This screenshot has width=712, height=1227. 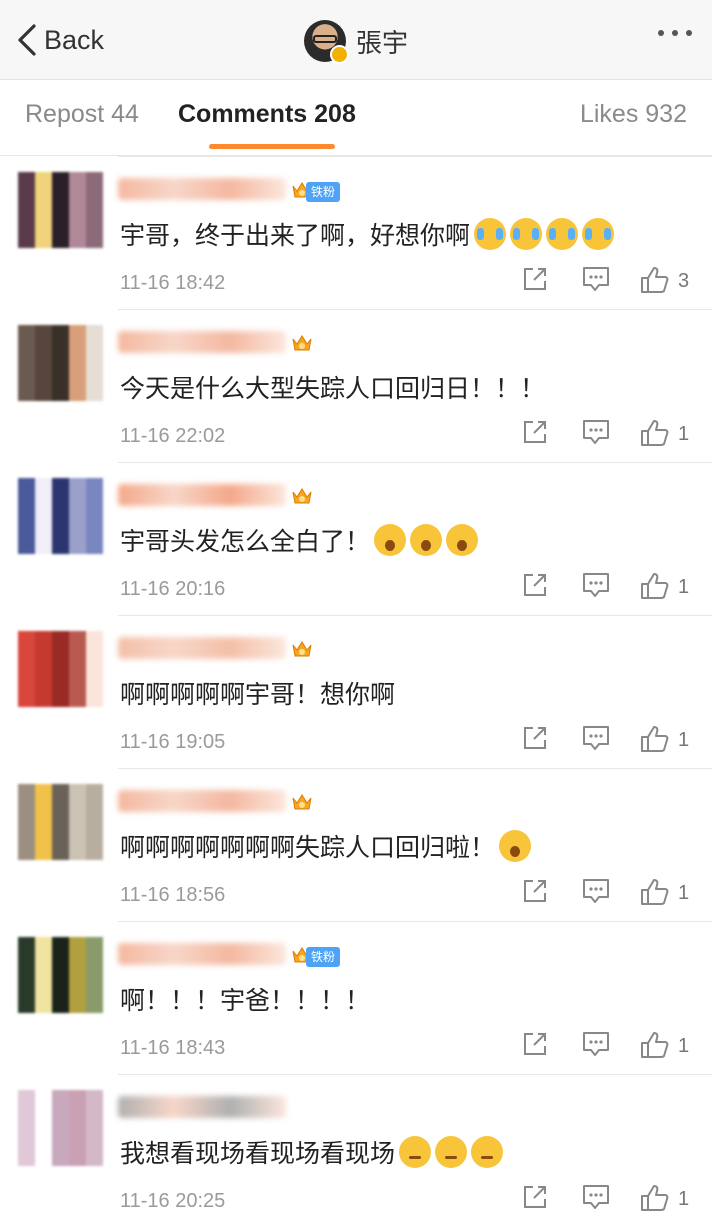 What do you see at coordinates (382, 41) in the screenshot?
I see `profile-name: 張宇` at bounding box center [382, 41].